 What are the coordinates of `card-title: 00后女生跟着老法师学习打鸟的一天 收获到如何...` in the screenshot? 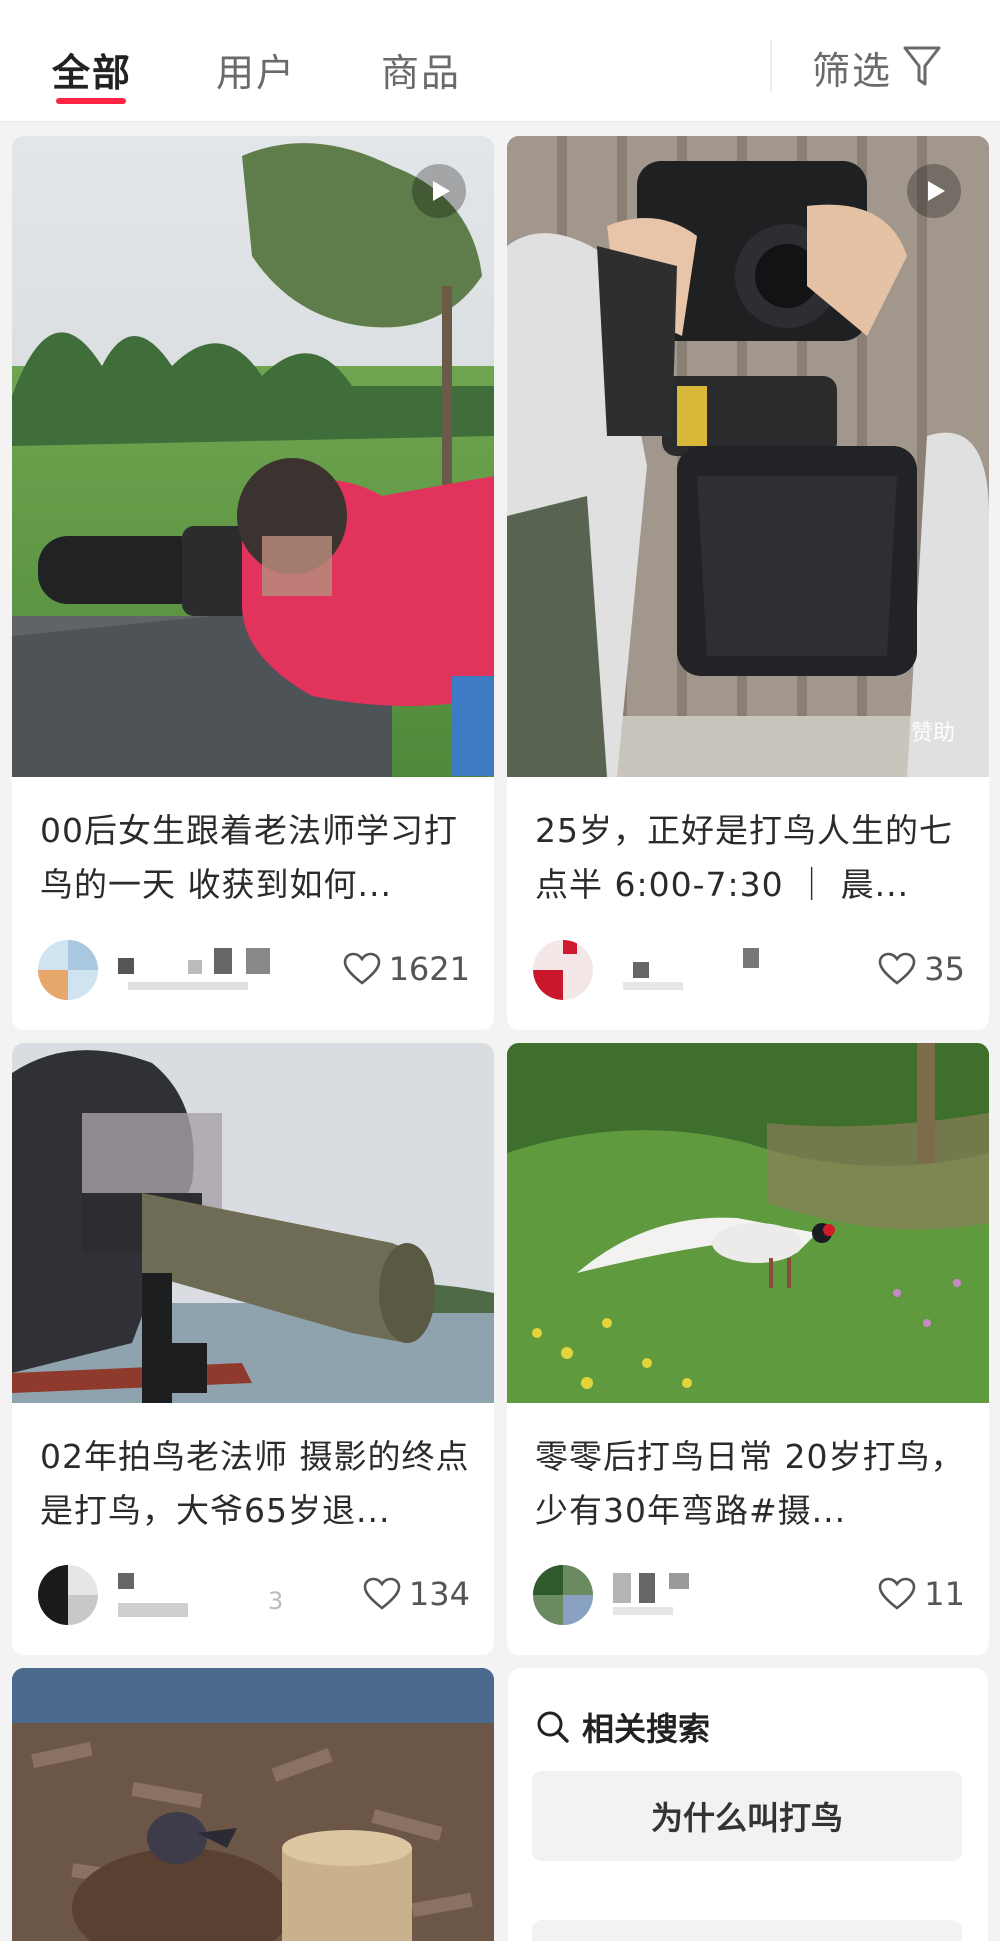 It's located at (249, 857).